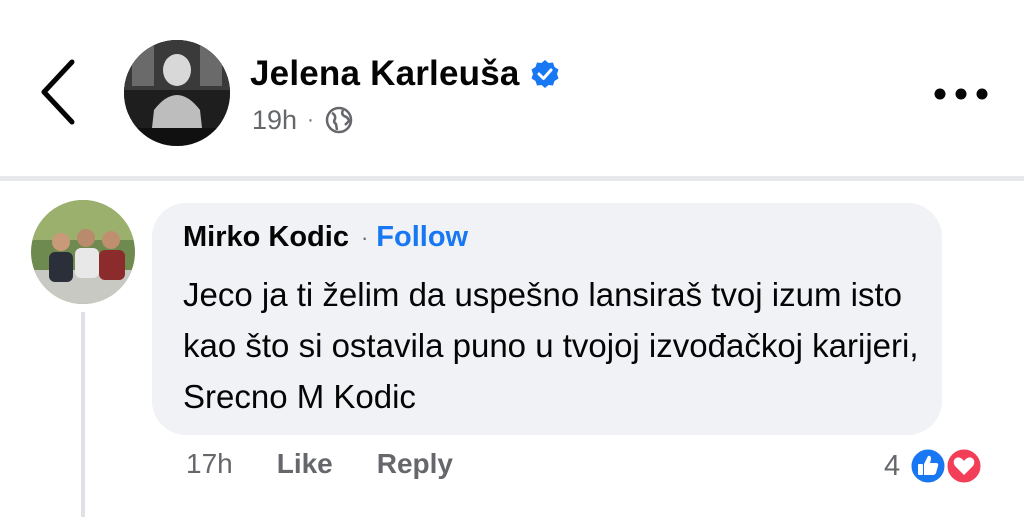  What do you see at coordinates (964, 466) in the screenshot?
I see `love-reaction-icon` at bounding box center [964, 466].